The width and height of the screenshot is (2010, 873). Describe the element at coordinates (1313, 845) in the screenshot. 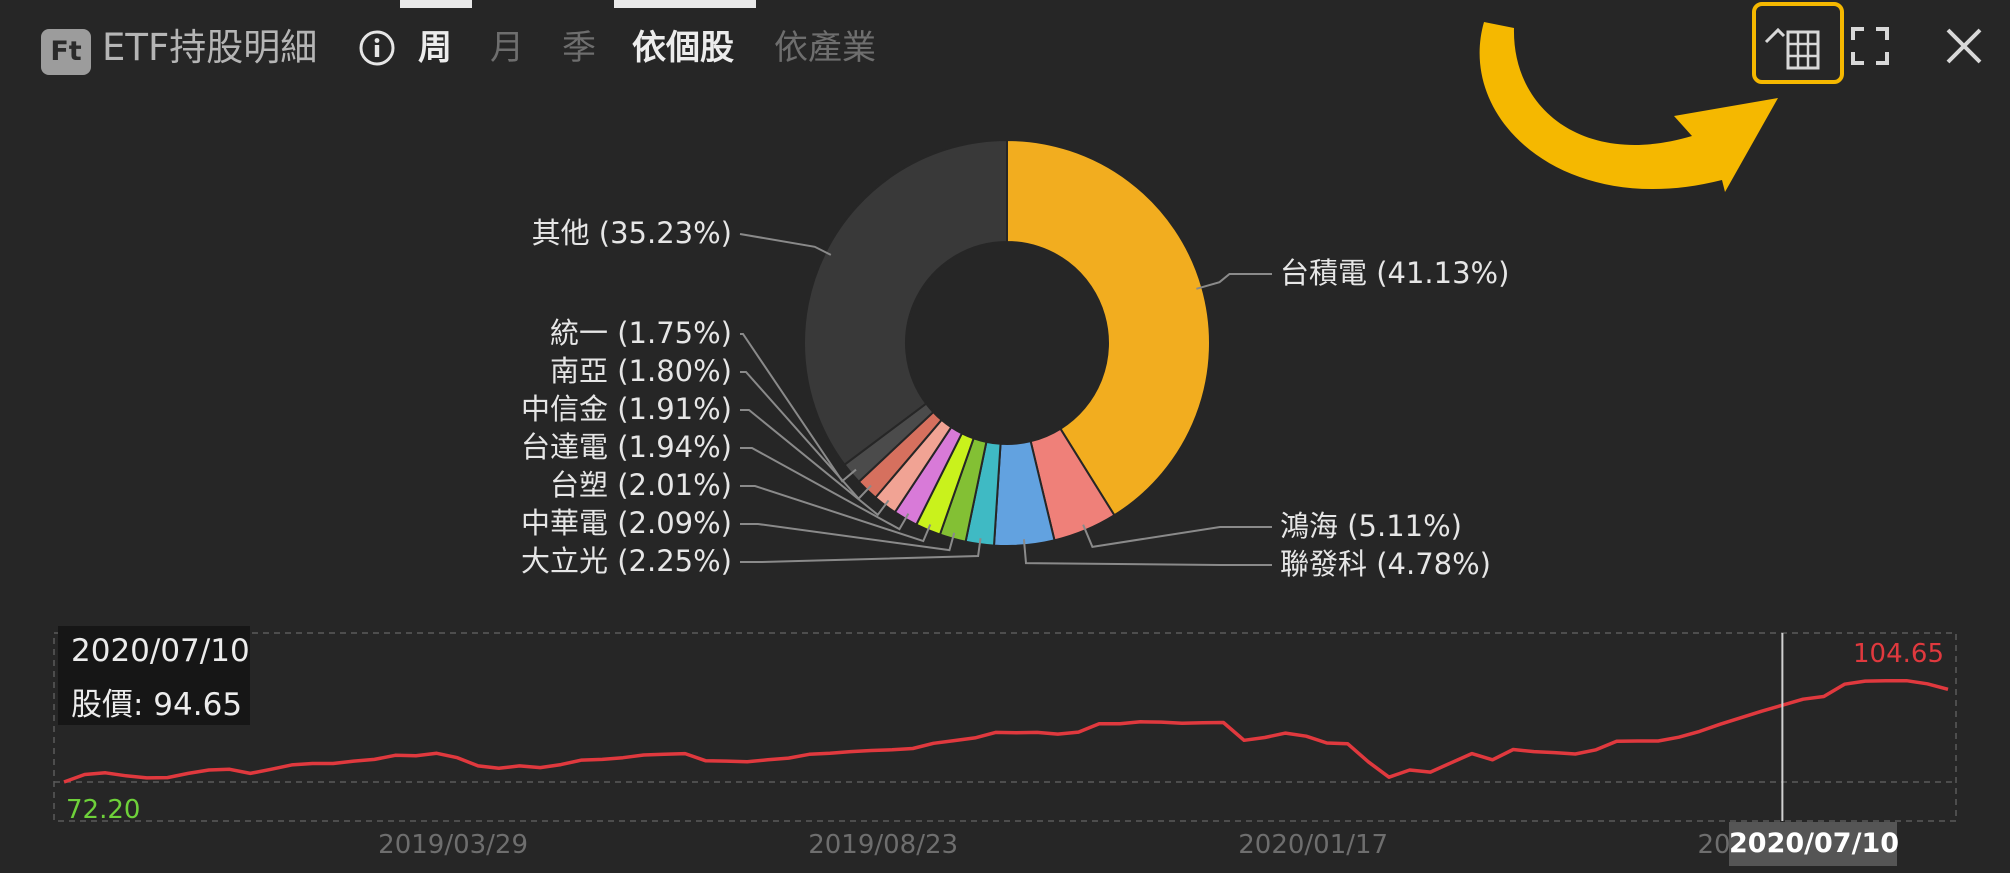

I see `x-tick-label: 2020/01/17` at that location.